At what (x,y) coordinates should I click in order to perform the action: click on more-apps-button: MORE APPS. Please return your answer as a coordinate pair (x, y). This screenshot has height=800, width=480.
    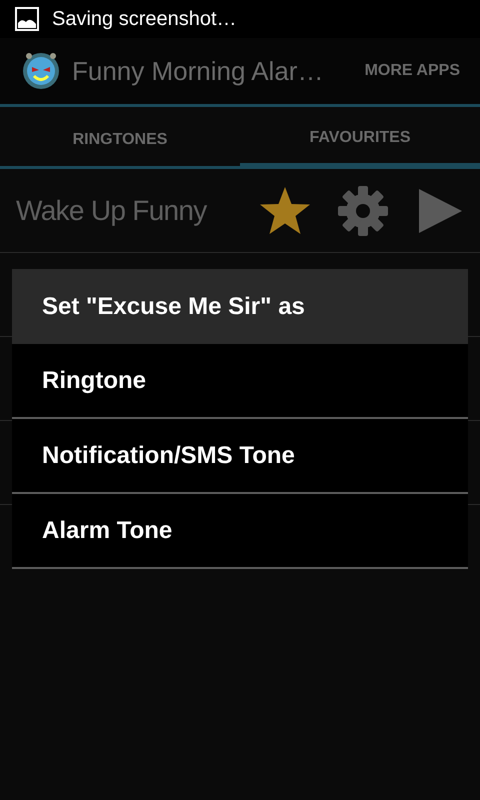
    Looking at the image, I should click on (412, 71).